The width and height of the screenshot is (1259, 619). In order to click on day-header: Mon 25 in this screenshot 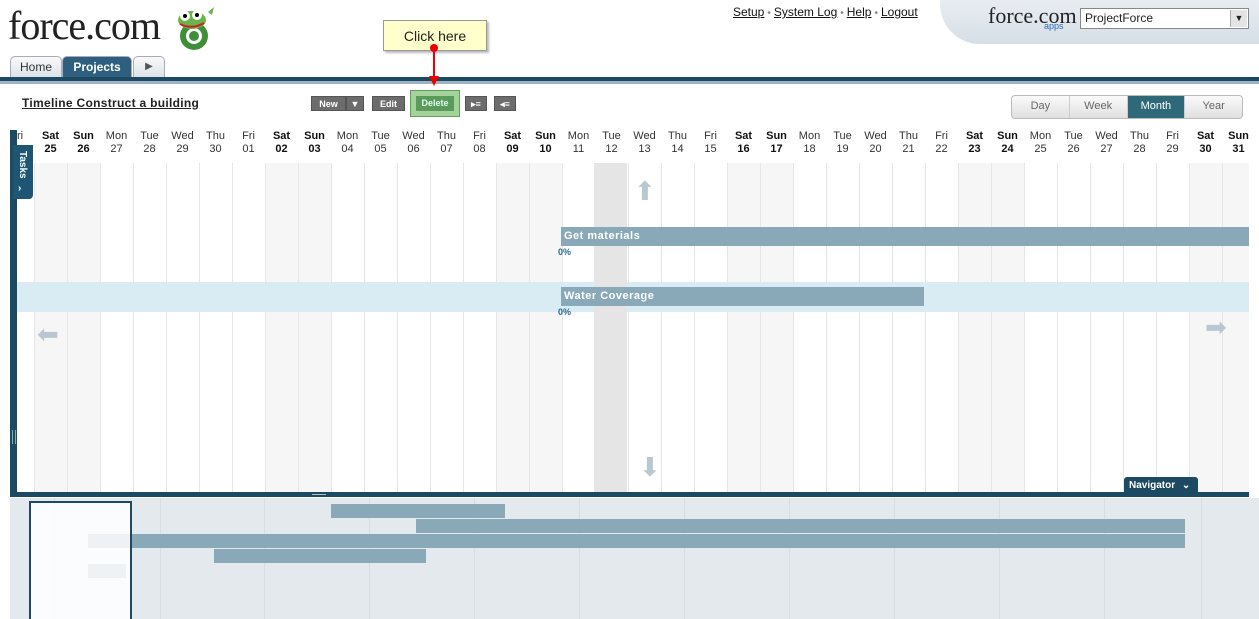, I will do `click(1040, 142)`.